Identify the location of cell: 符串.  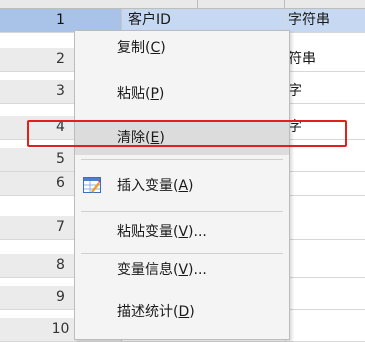
(325, 59).